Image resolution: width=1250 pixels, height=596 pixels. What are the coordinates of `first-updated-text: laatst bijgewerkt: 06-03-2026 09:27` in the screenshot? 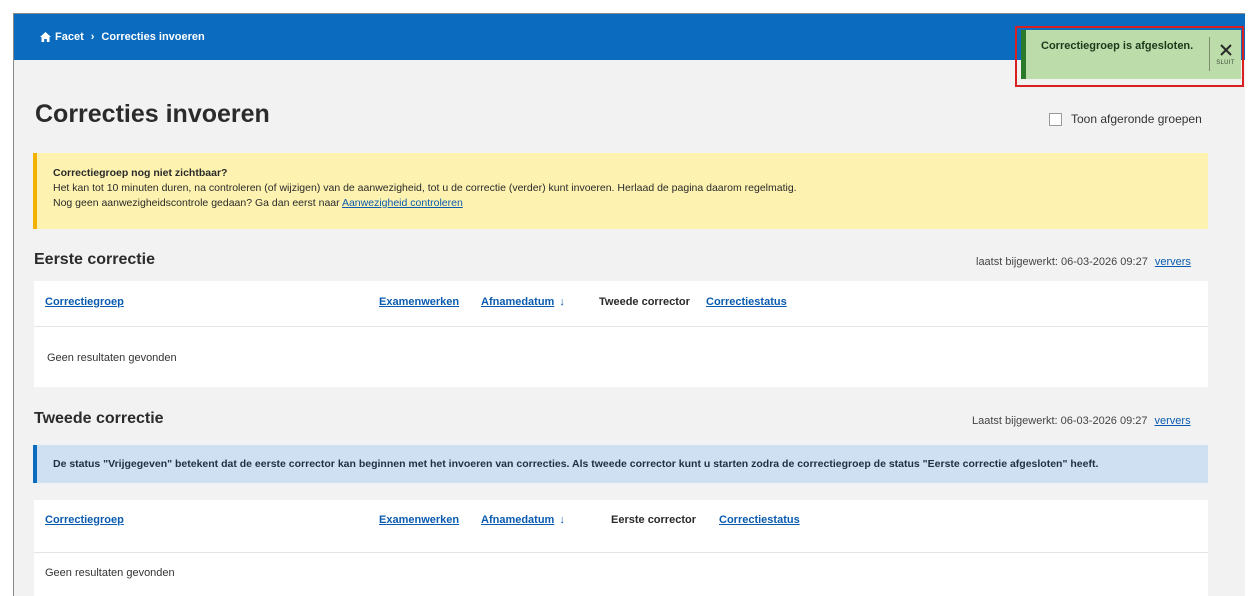 It's located at (1062, 262).